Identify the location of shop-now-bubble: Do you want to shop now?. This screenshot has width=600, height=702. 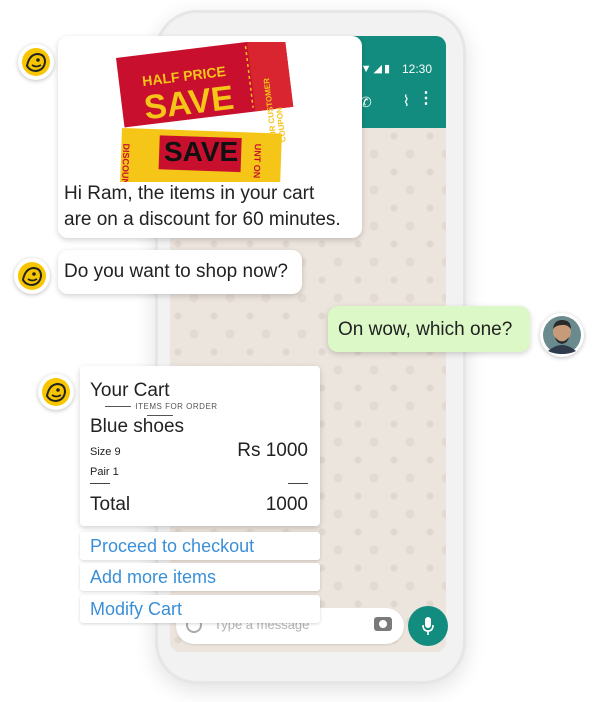
(180, 272).